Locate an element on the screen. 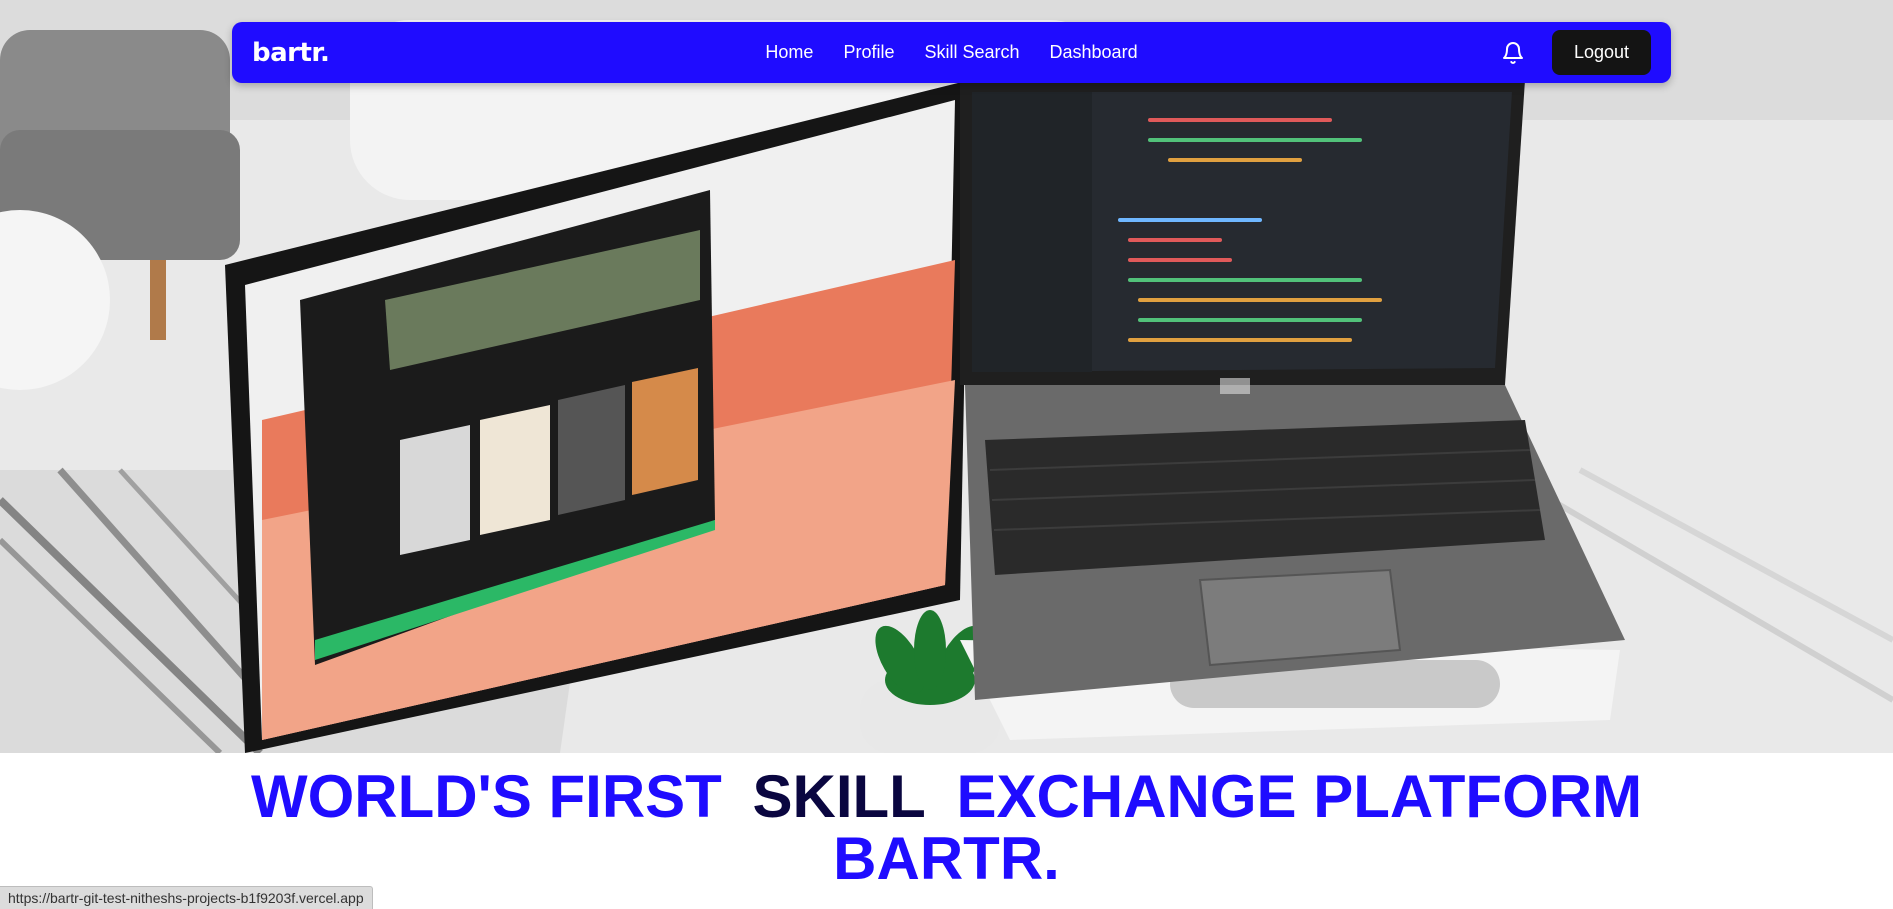  bartr-logo: bartr. is located at coordinates (291, 53).